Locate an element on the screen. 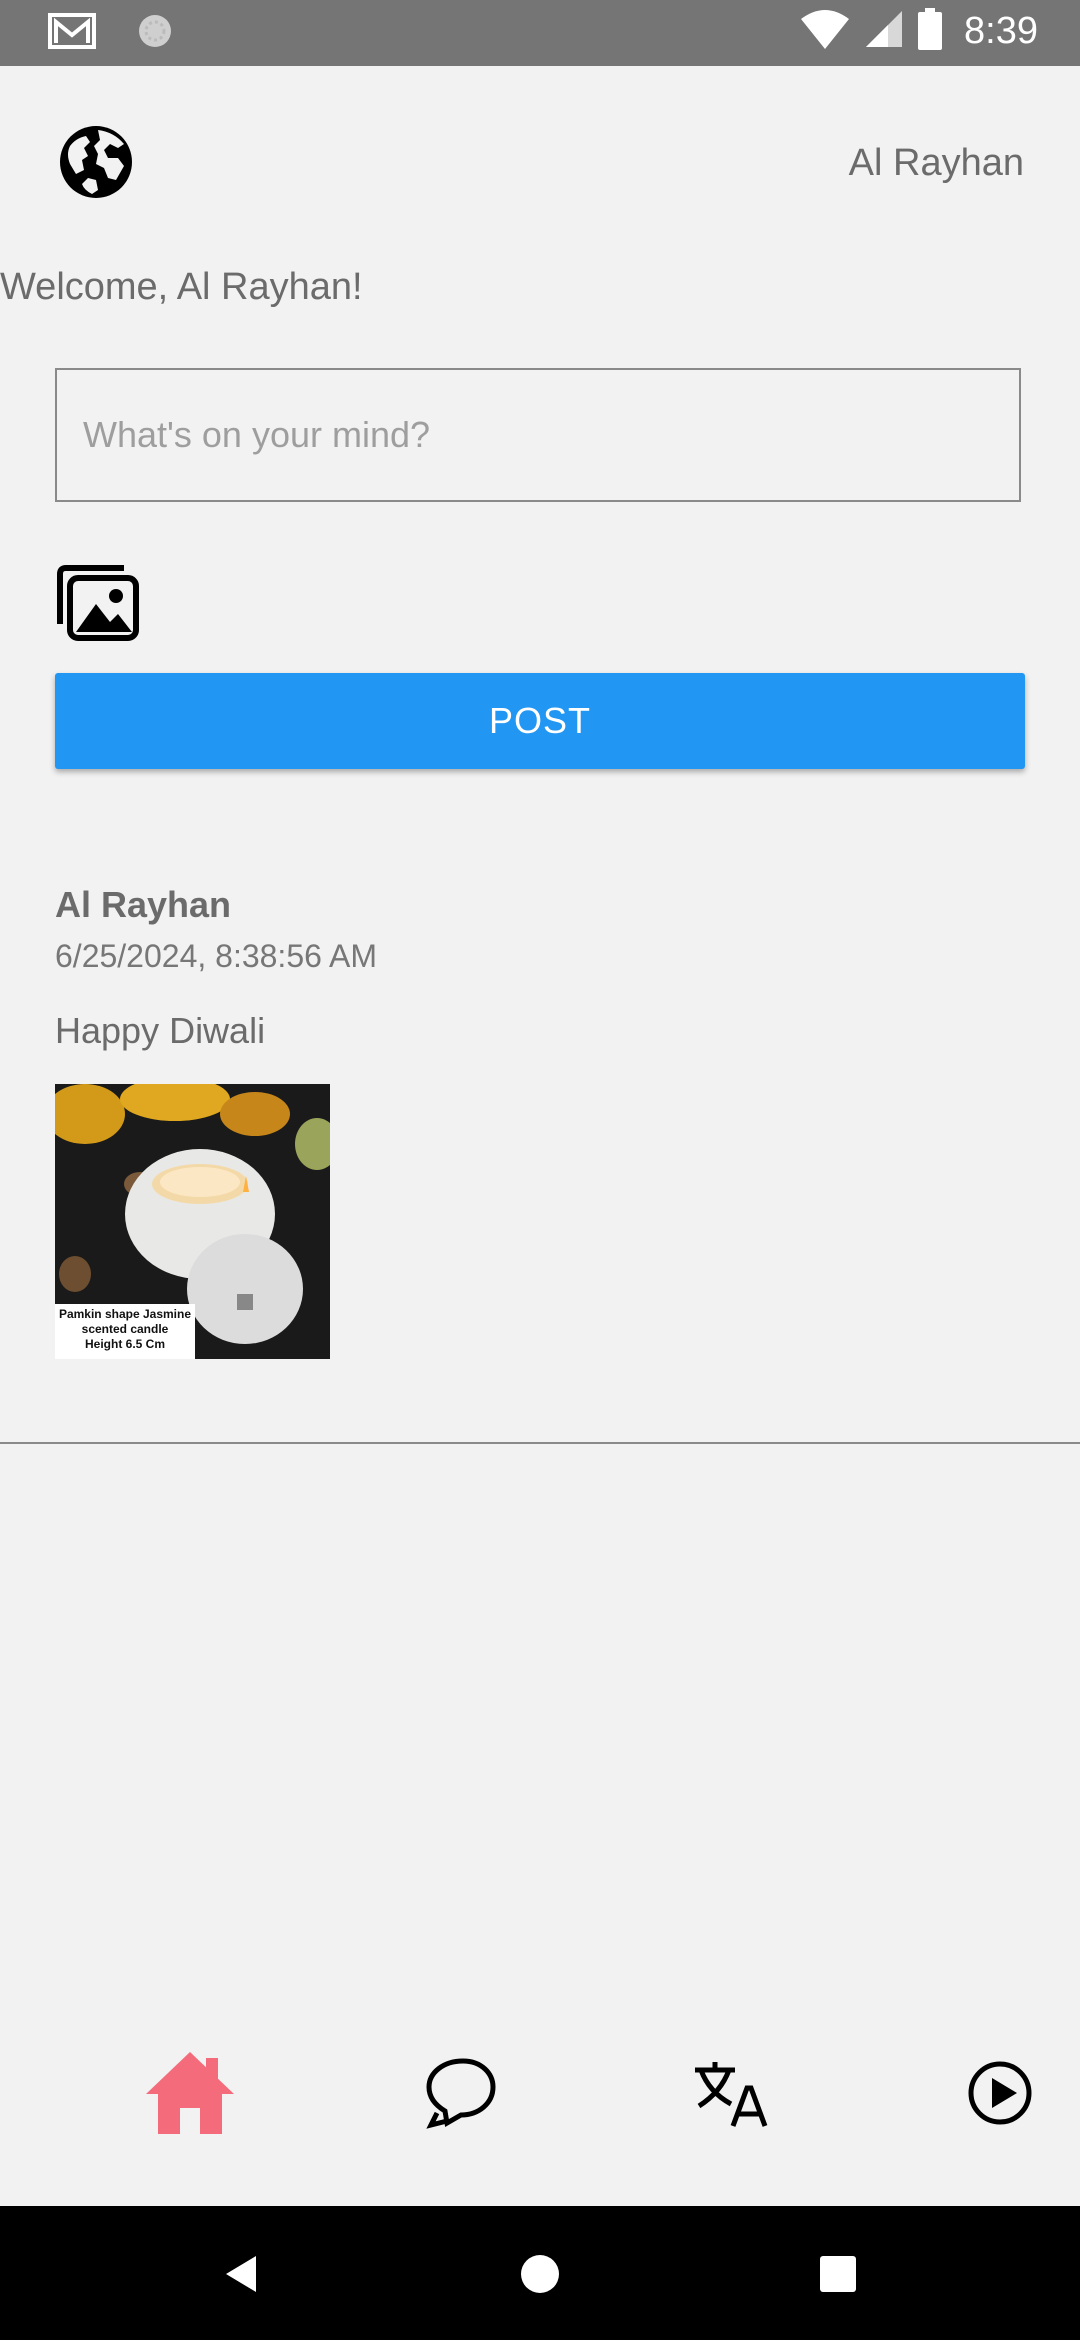 The image size is (1080, 2340). tab-home is located at coordinates (190, 2095).